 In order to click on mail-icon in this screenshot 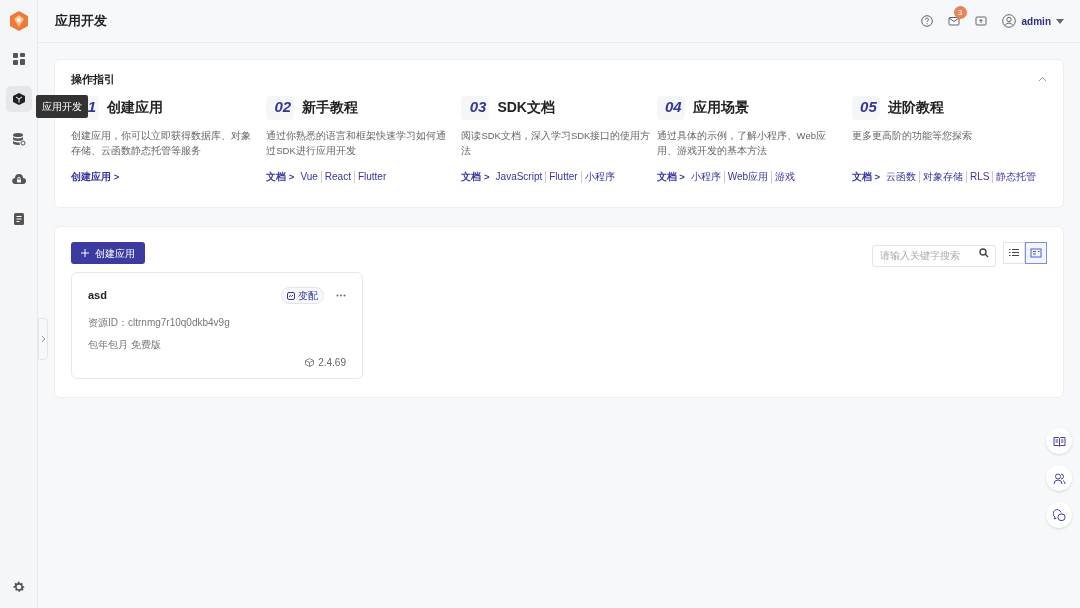, I will do `click(953, 21)`.